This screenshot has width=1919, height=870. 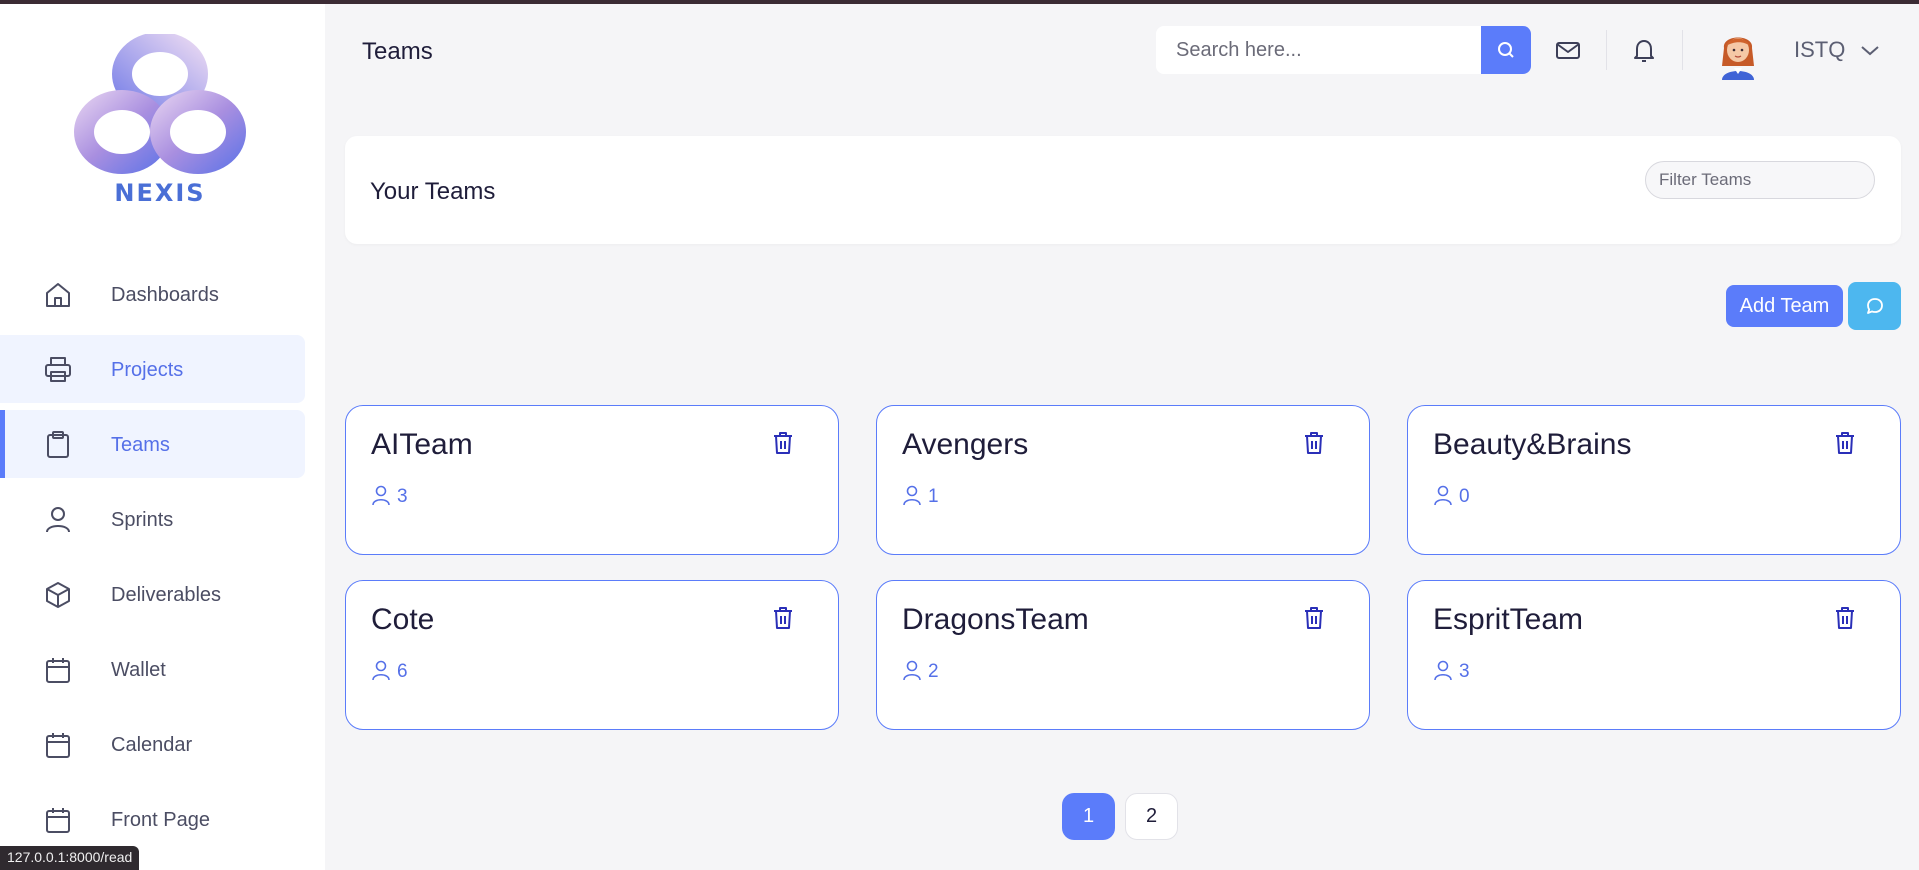 What do you see at coordinates (1819, 50) in the screenshot?
I see `user-name: ISTQ` at bounding box center [1819, 50].